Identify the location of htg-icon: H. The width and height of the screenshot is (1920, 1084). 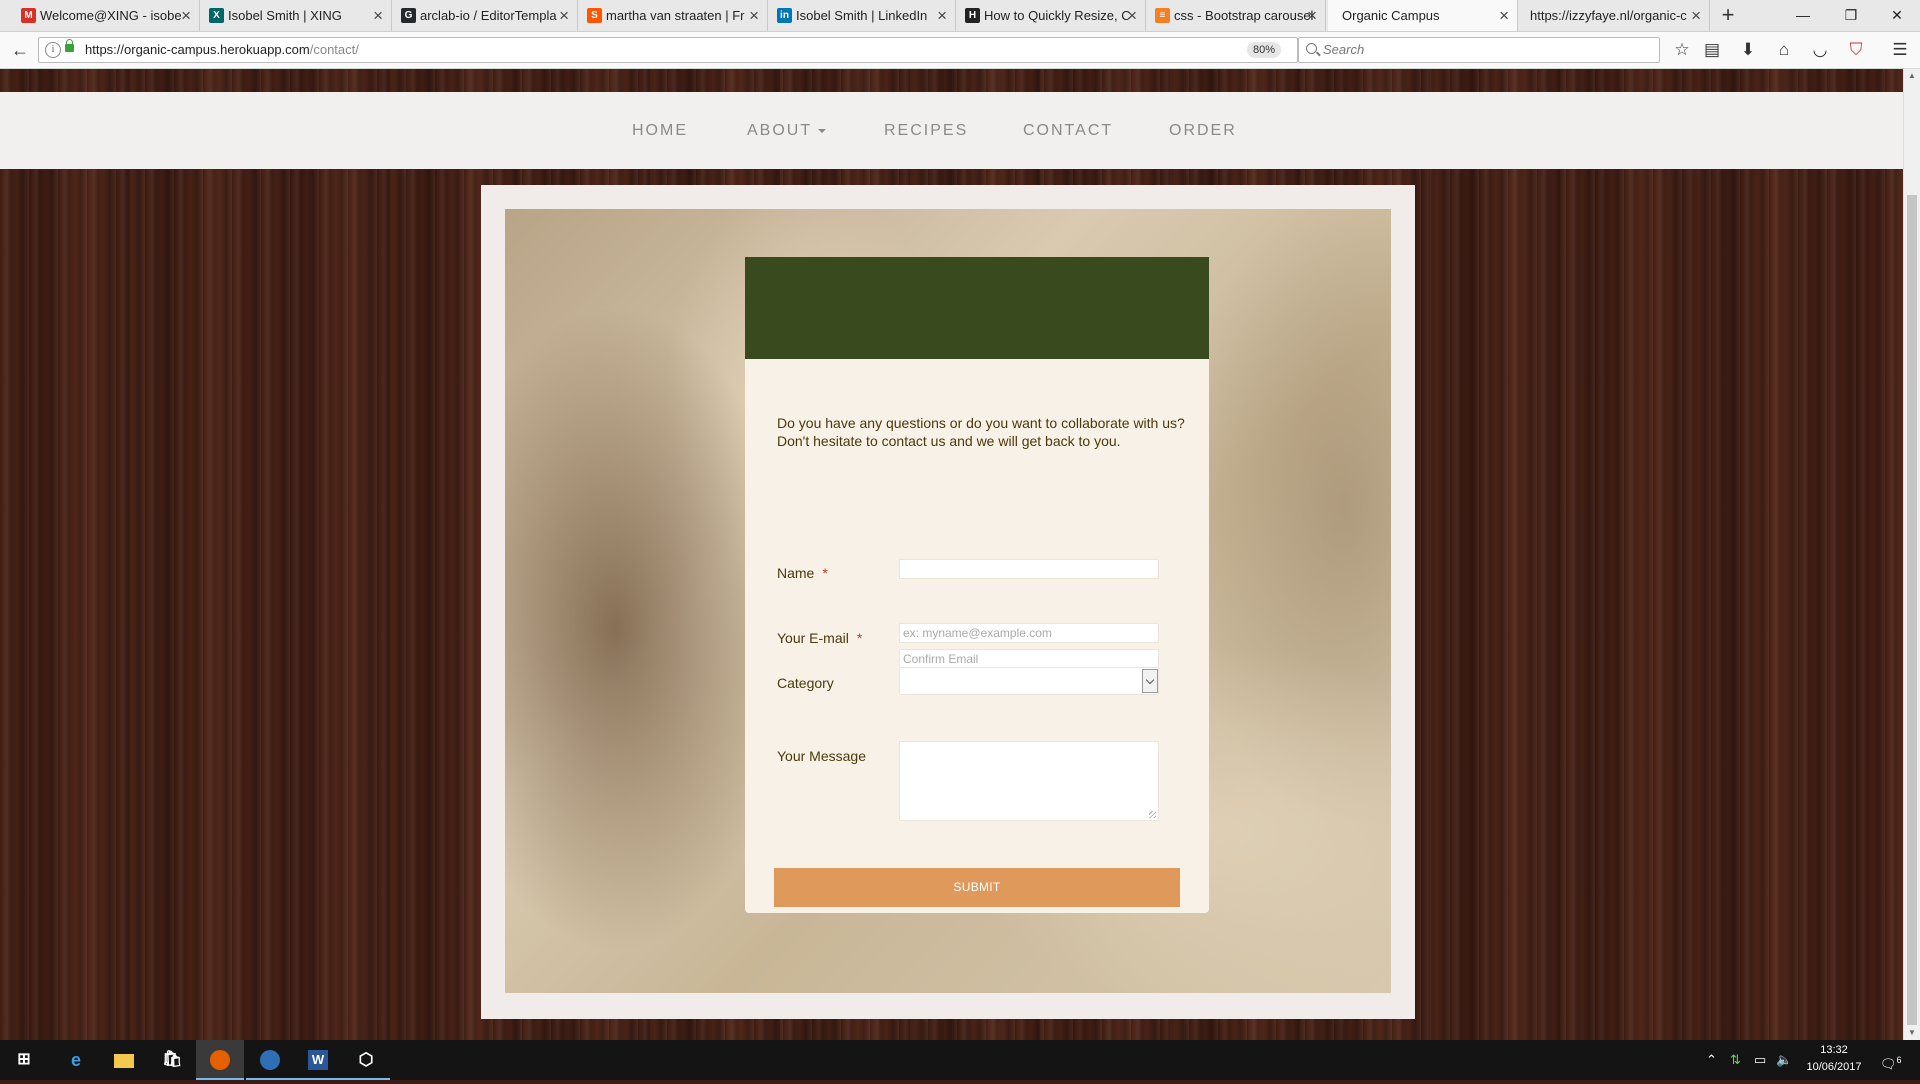
(972, 15).